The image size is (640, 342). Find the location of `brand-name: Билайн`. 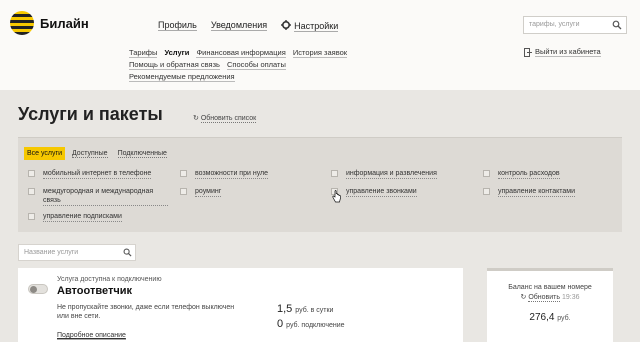

brand-name: Билайн is located at coordinates (64, 23).